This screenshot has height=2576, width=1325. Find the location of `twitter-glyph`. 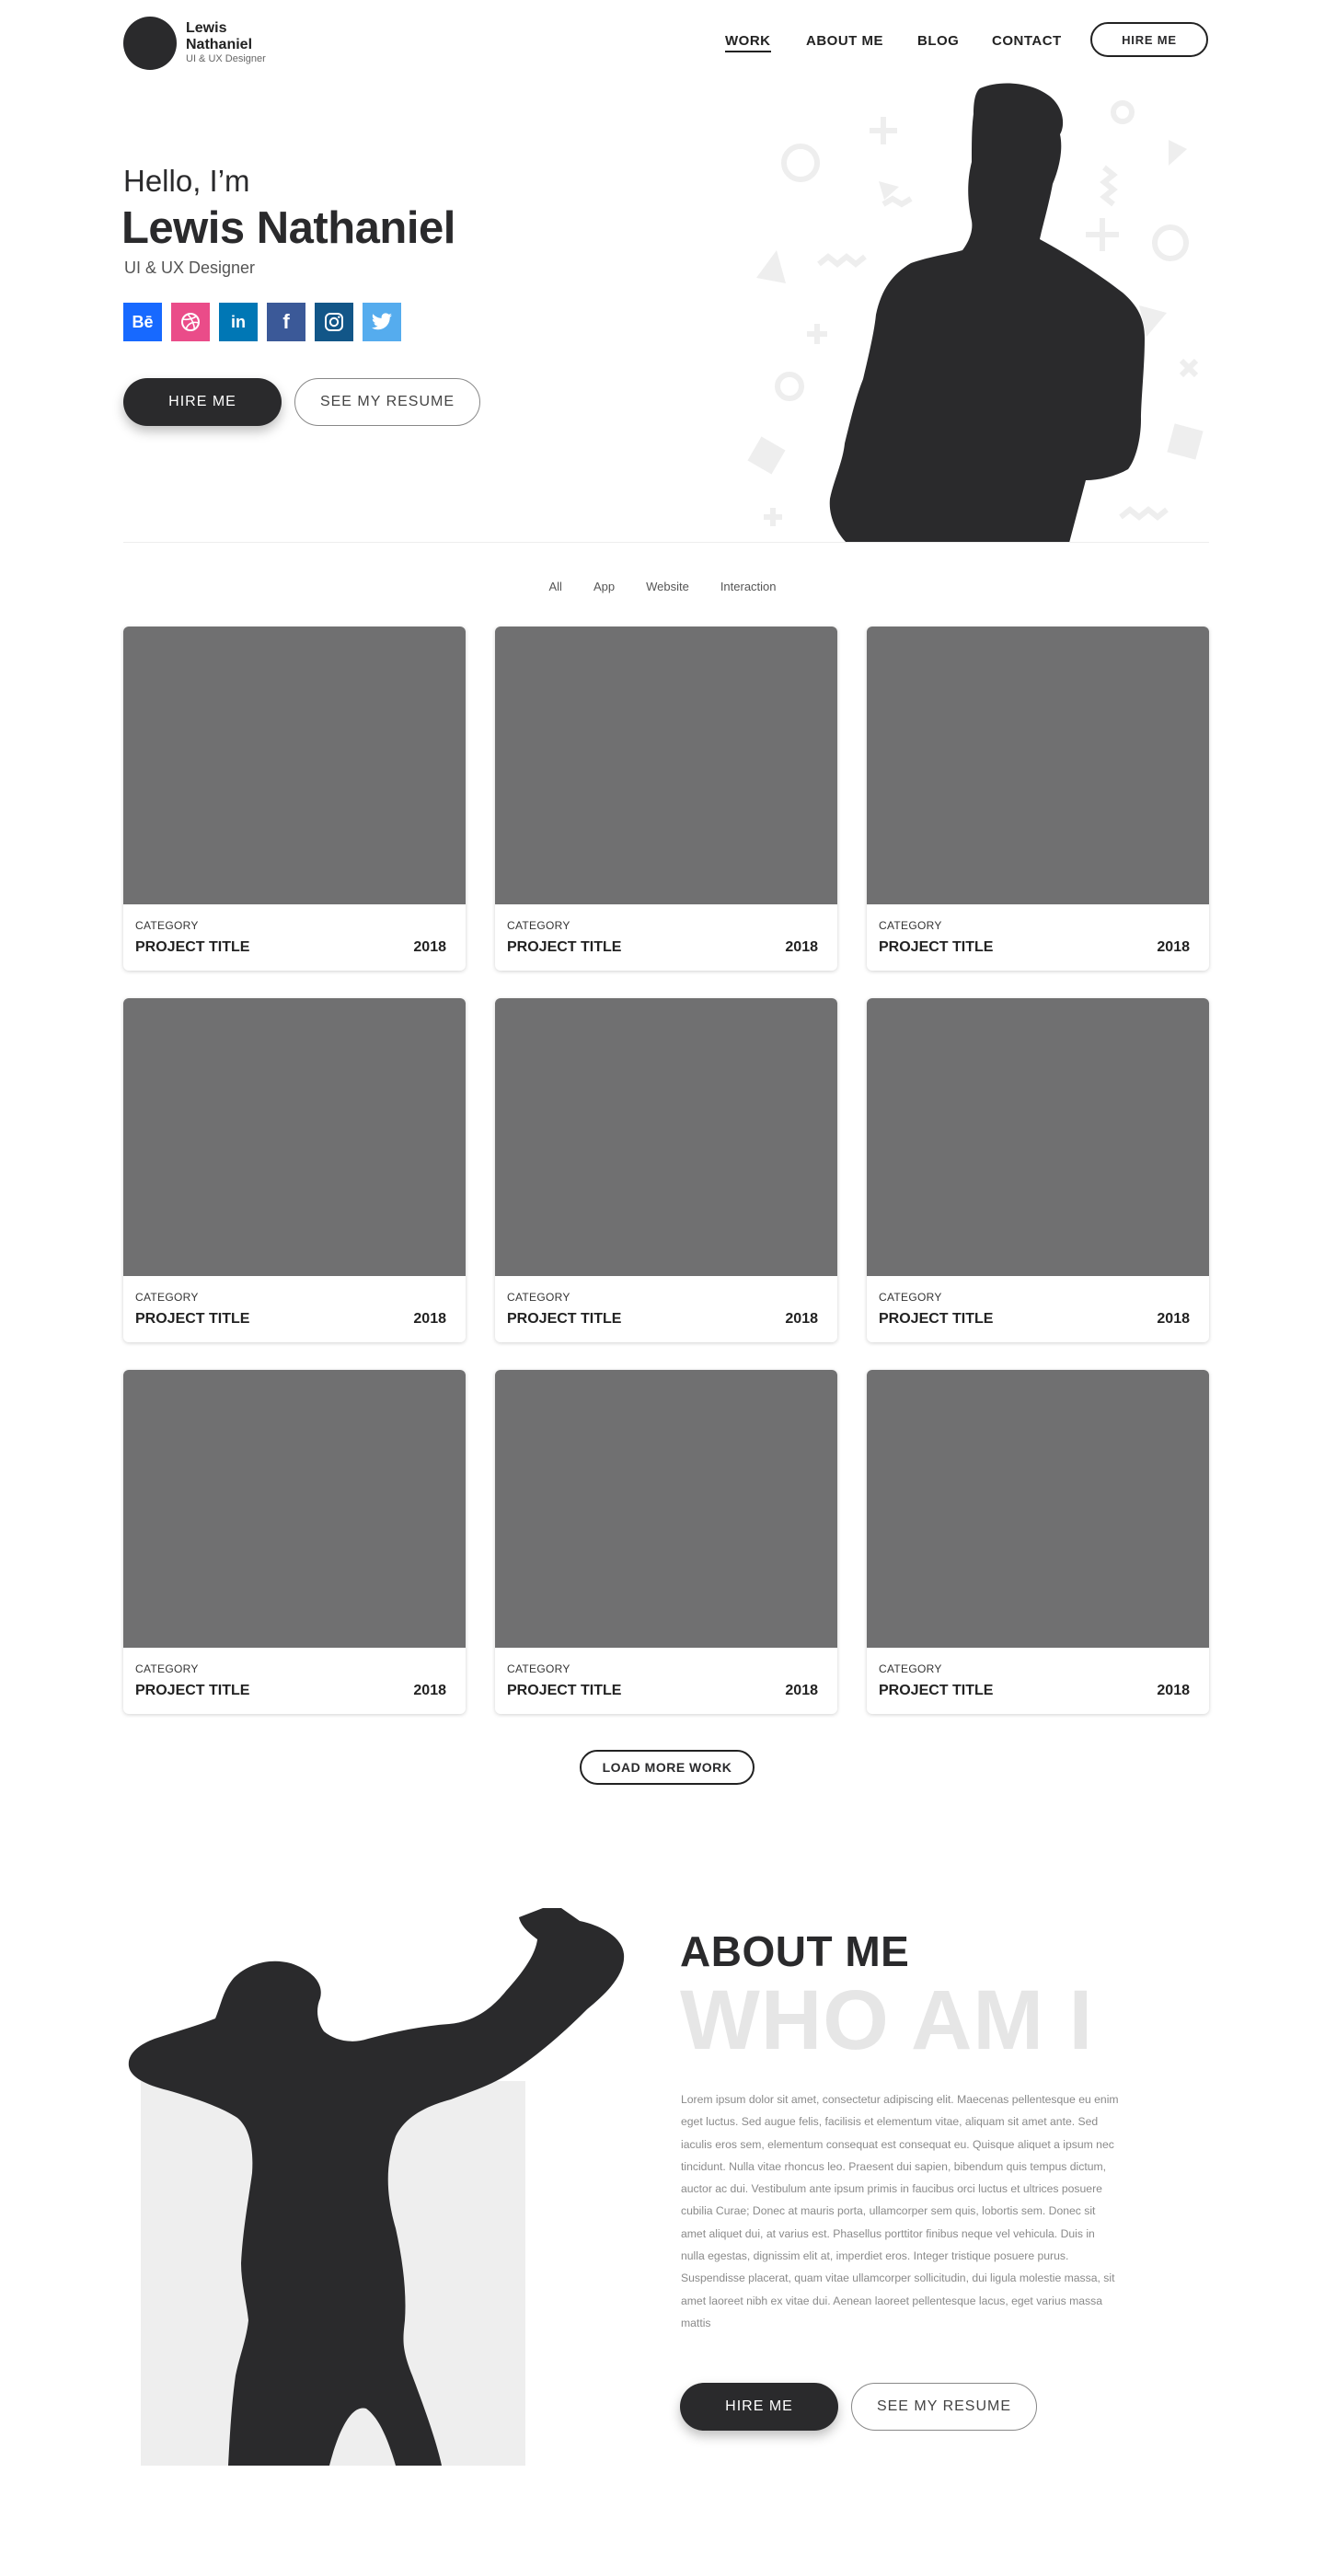

twitter-glyph is located at coordinates (382, 321).